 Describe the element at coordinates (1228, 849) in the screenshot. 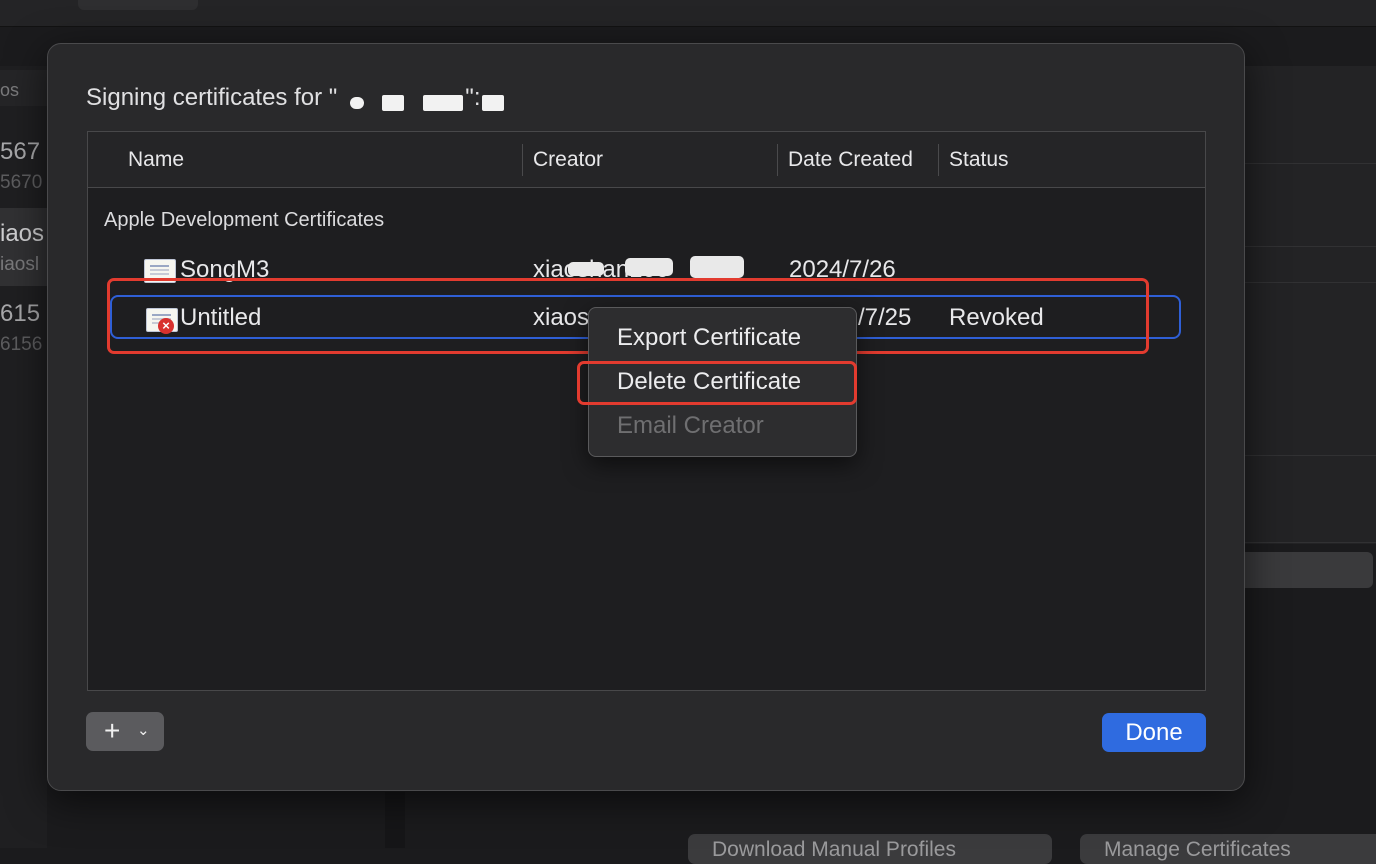

I see `manage-certificates-button: Manage Certificates` at that location.